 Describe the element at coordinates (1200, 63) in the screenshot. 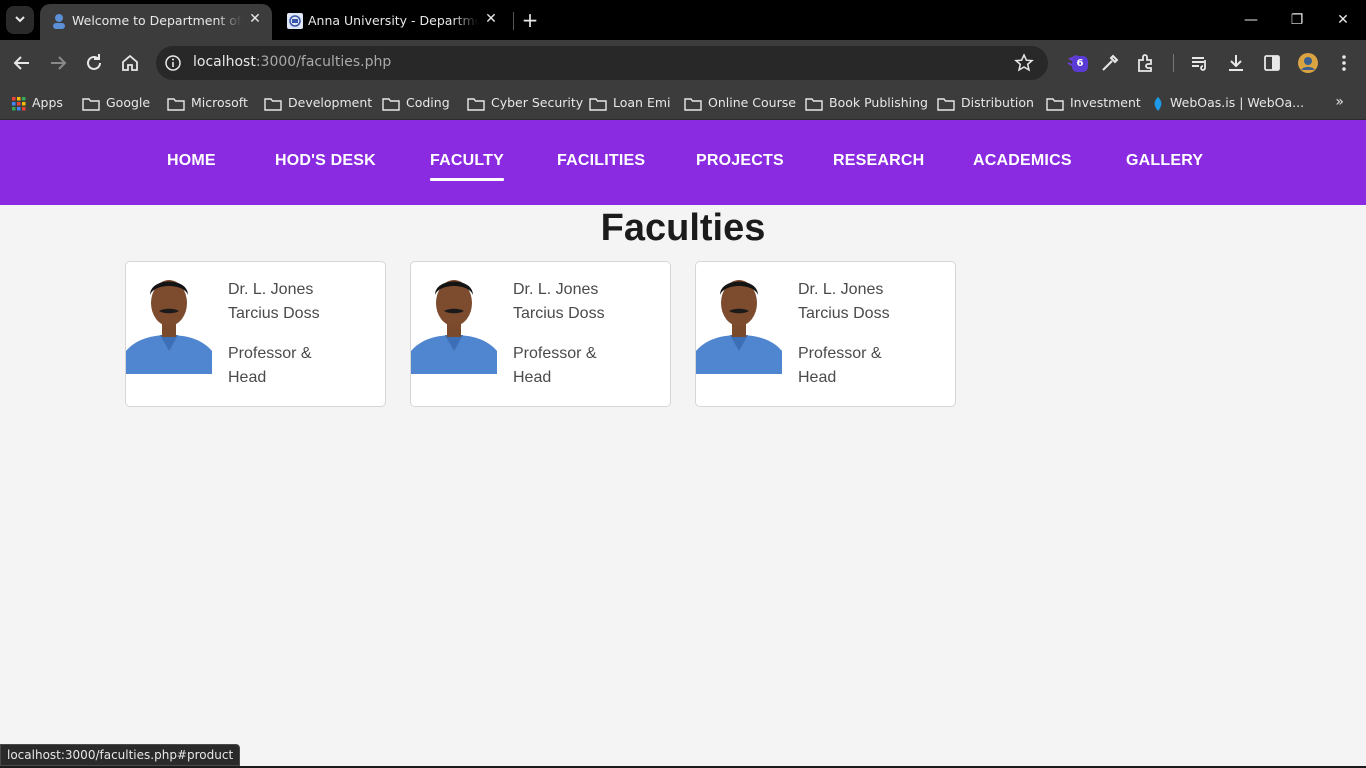

I see `reading-list-icon` at that location.